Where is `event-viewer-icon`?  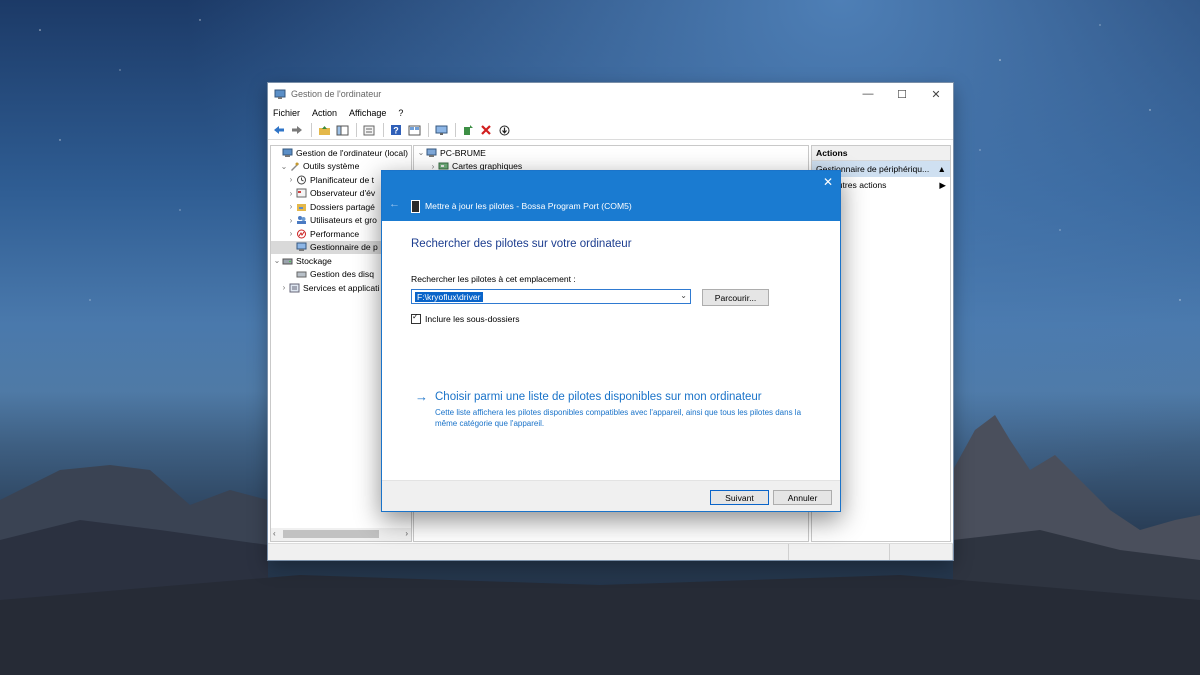 event-viewer-icon is located at coordinates (301, 193).